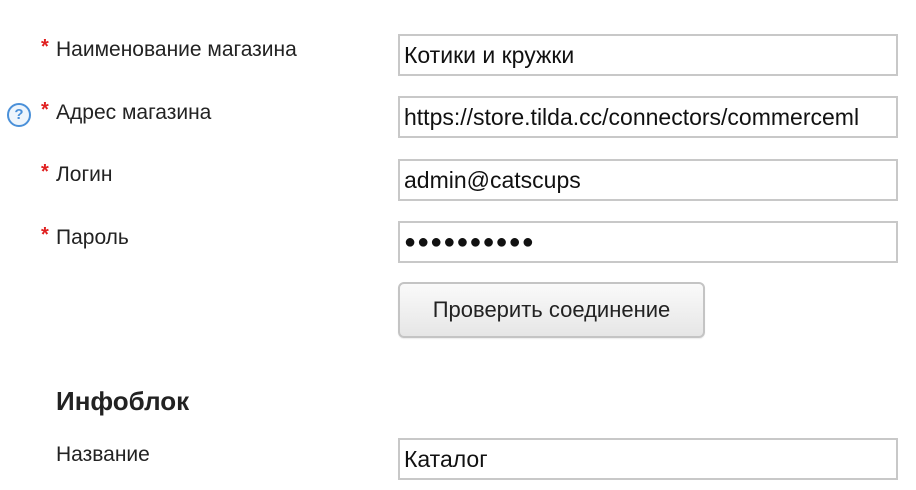 This screenshot has width=916, height=490. I want to click on infoblock-section-title: Инфоблок, so click(123, 401).